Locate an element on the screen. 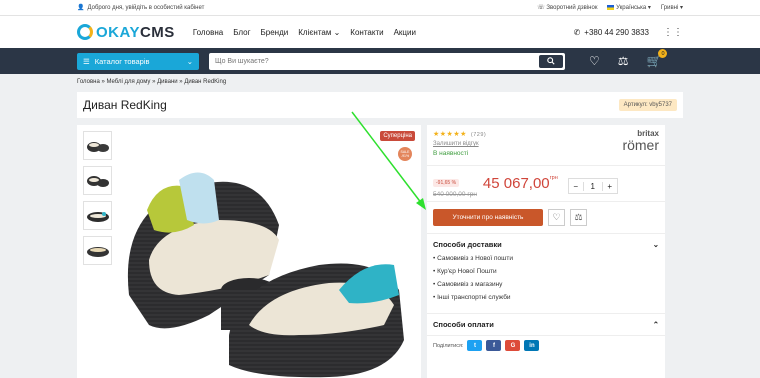 Image resolution: width=760 pixels, height=378 pixels. phone: ✆ +380 44 290 3833 is located at coordinates (611, 32).